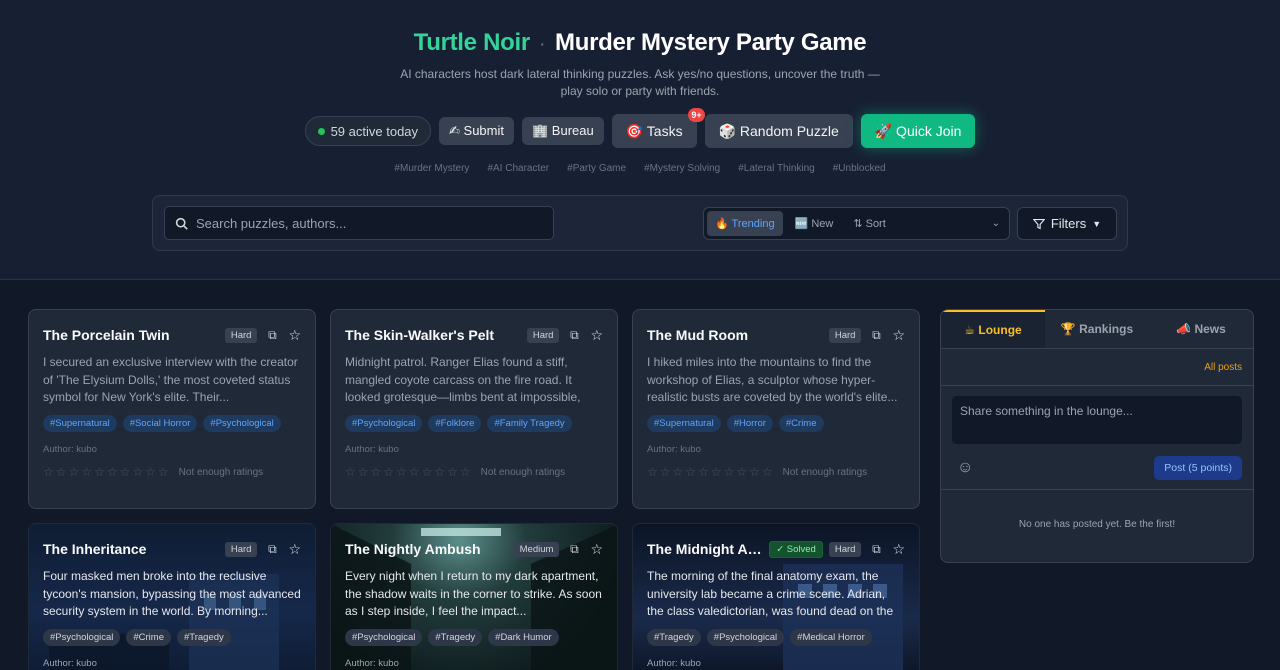  I want to click on submit-button: ✍ Submit, so click(476, 131).